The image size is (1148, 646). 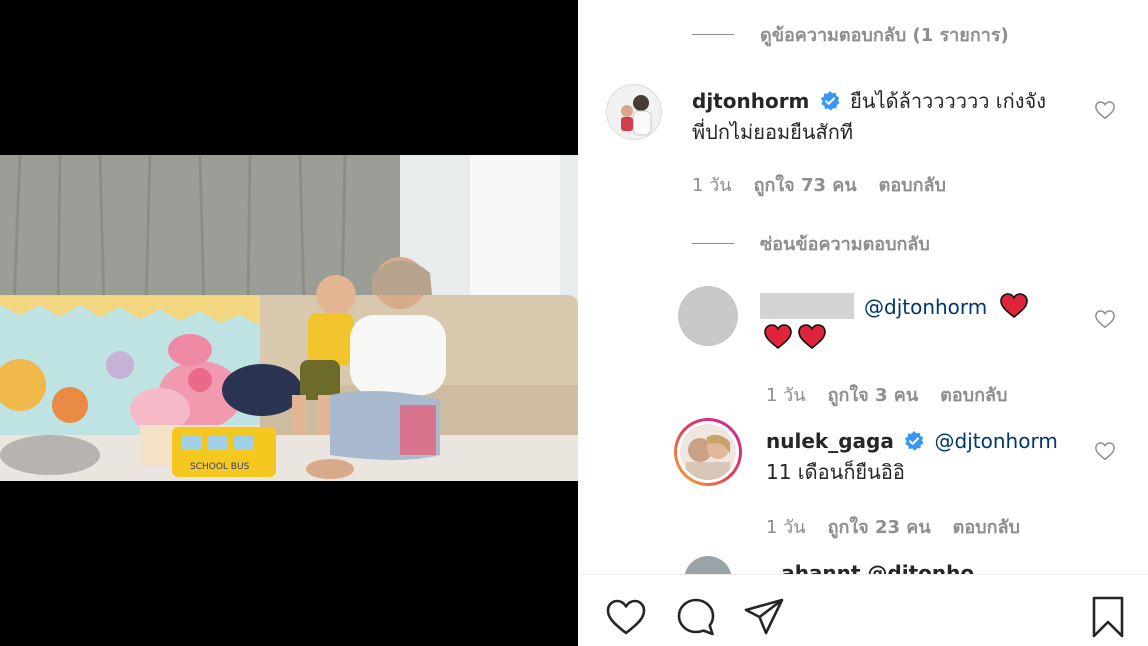 I want to click on share-icon, so click(x=764, y=617).